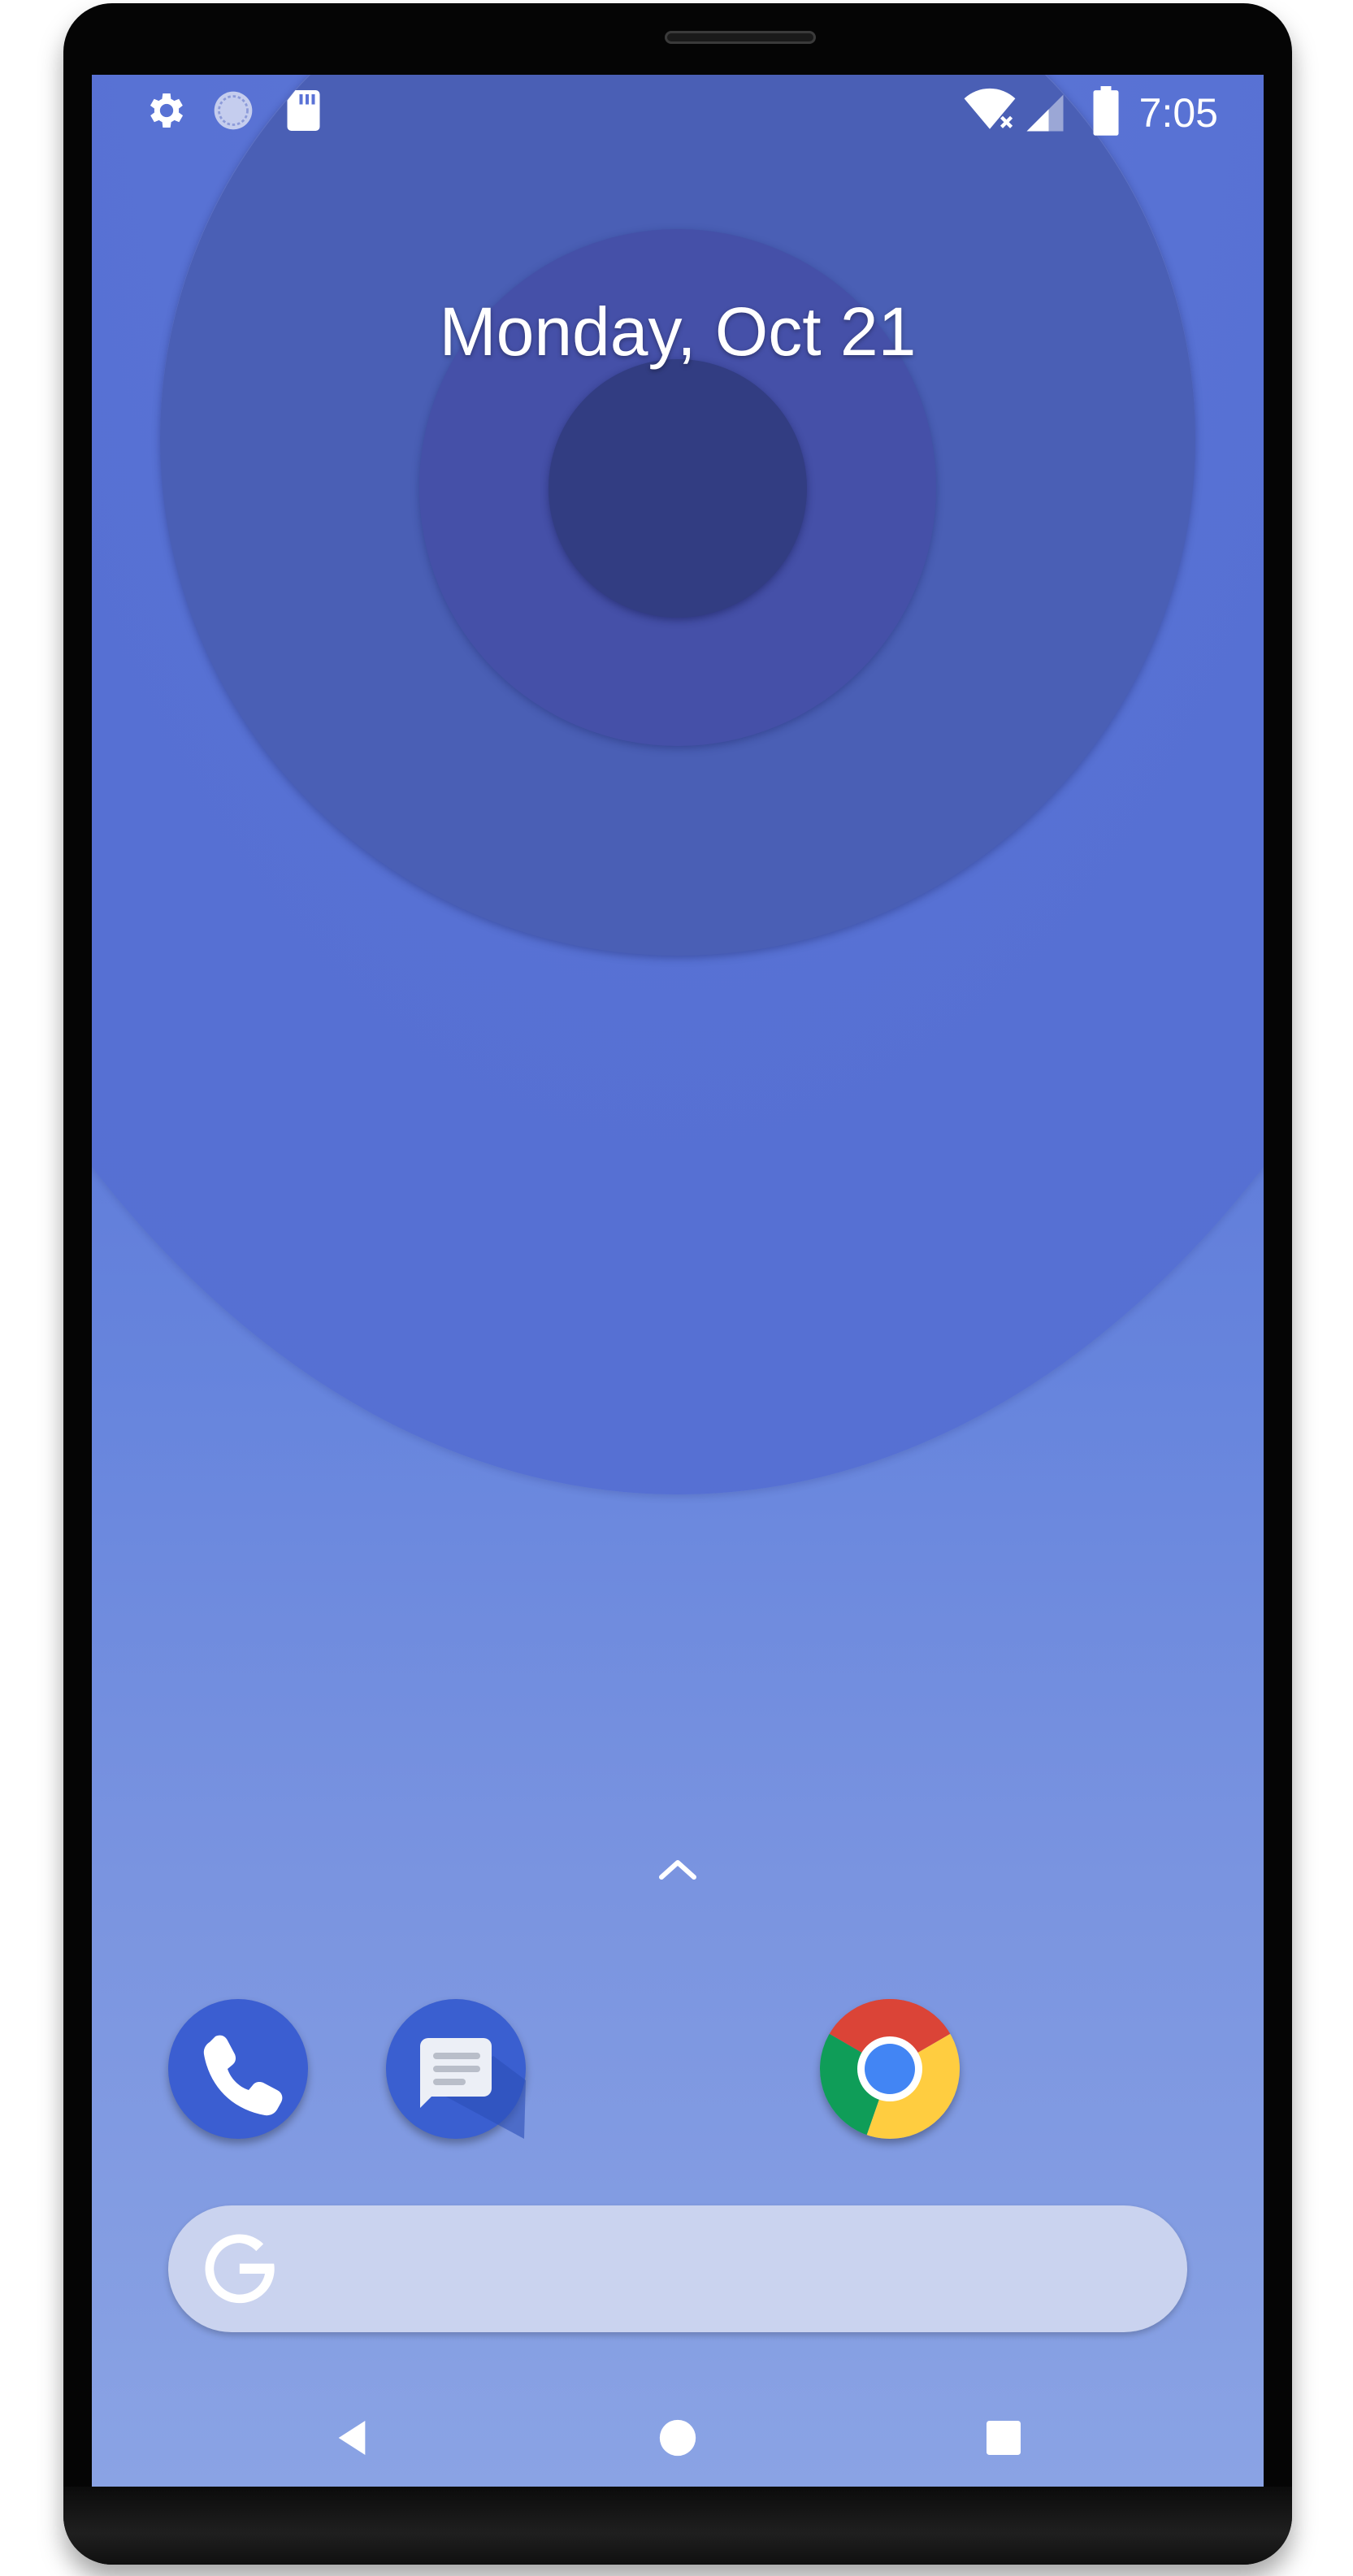 This screenshot has height=2576, width=1353. I want to click on navigation-bar, so click(678, 2439).